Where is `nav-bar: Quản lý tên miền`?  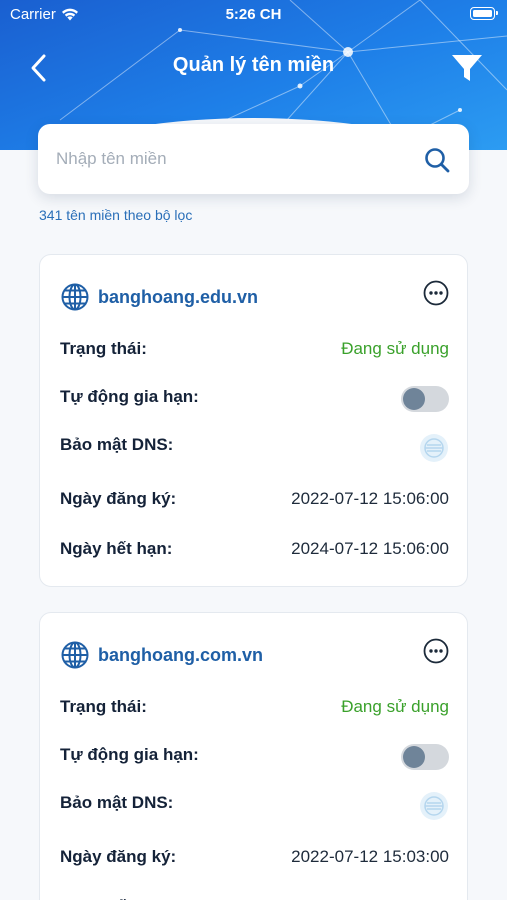 nav-bar: Quản lý tên miền is located at coordinates (253, 66).